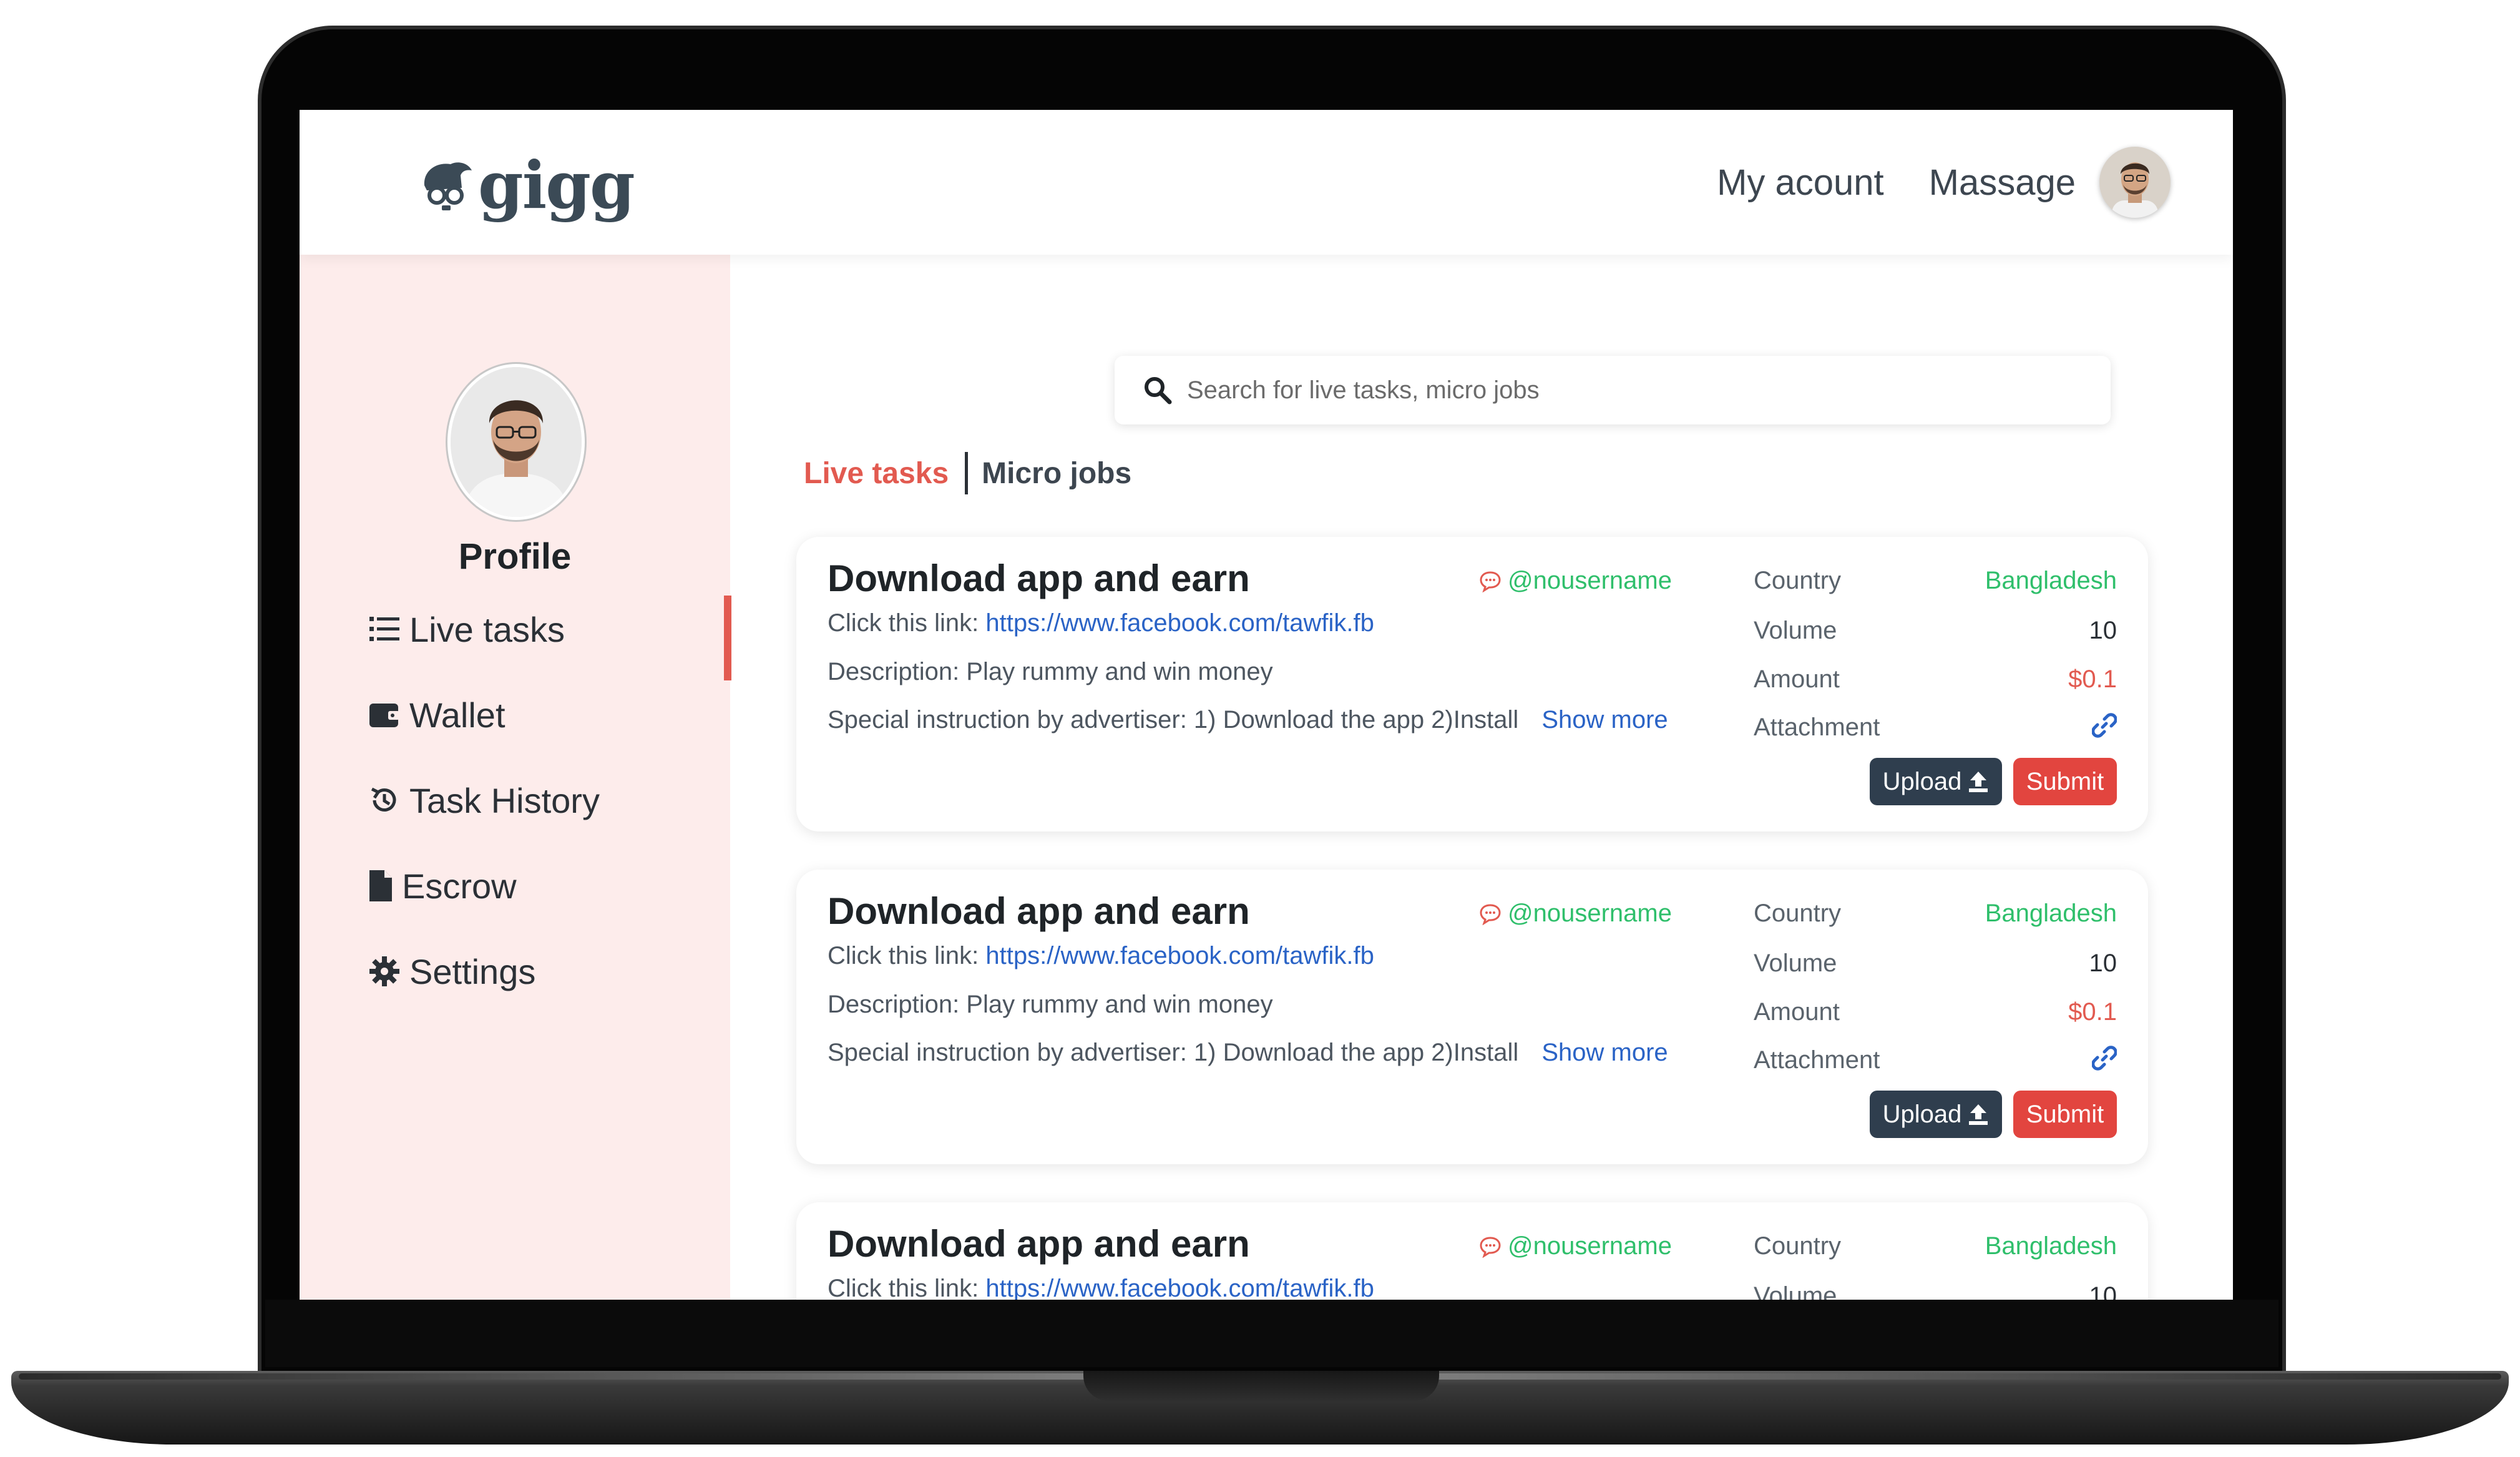  I want to click on task-tabs: Live tasks Micro jobs, so click(968, 474).